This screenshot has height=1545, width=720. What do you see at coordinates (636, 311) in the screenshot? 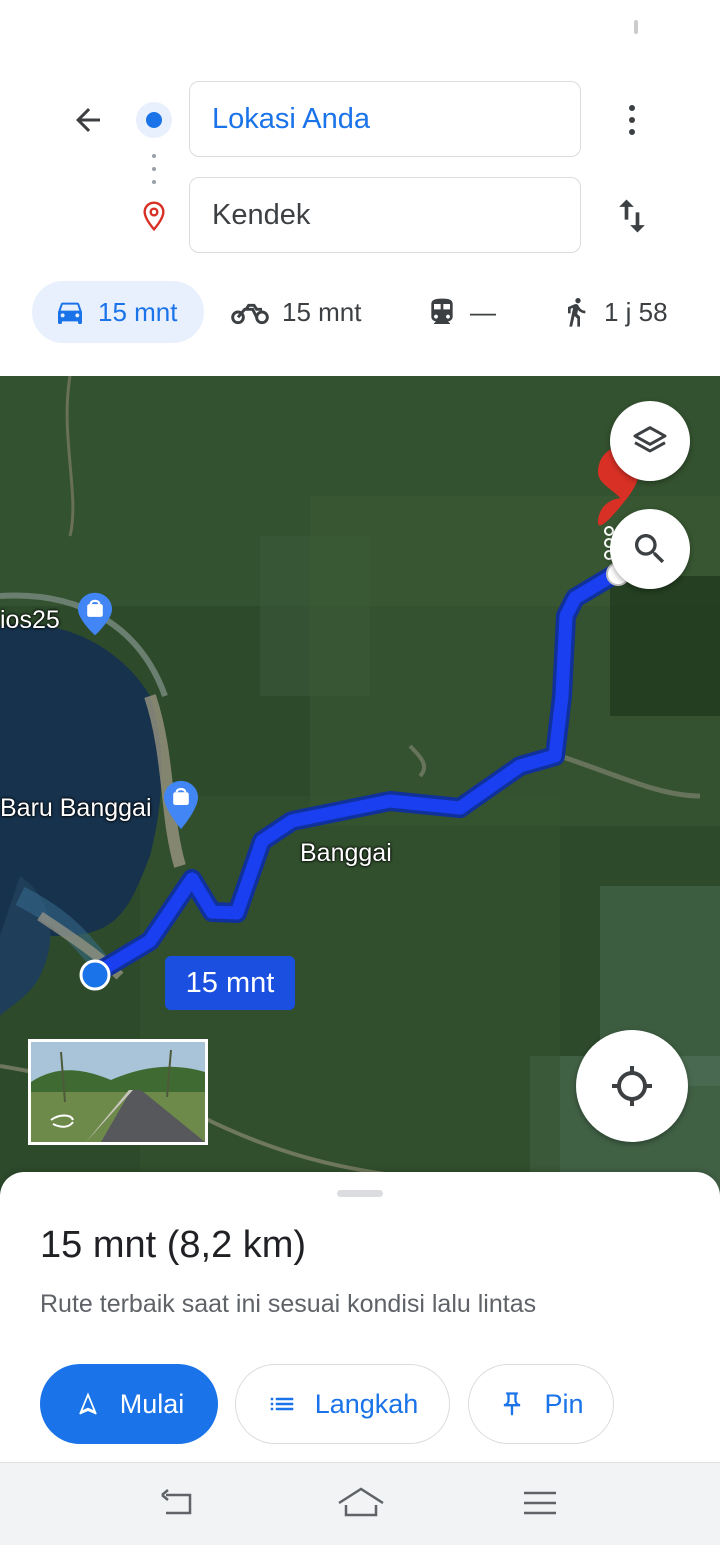
I see `mode-walk-label: 1 j 58` at bounding box center [636, 311].